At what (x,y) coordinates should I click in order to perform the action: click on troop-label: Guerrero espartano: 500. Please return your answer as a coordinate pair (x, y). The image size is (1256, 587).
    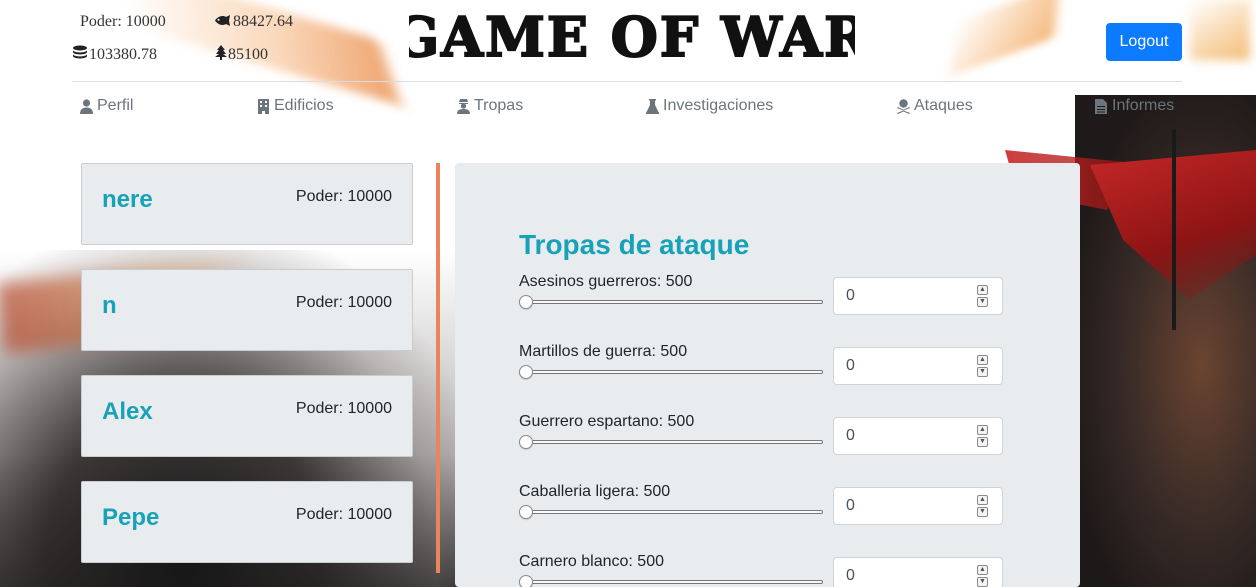
    Looking at the image, I should click on (607, 421).